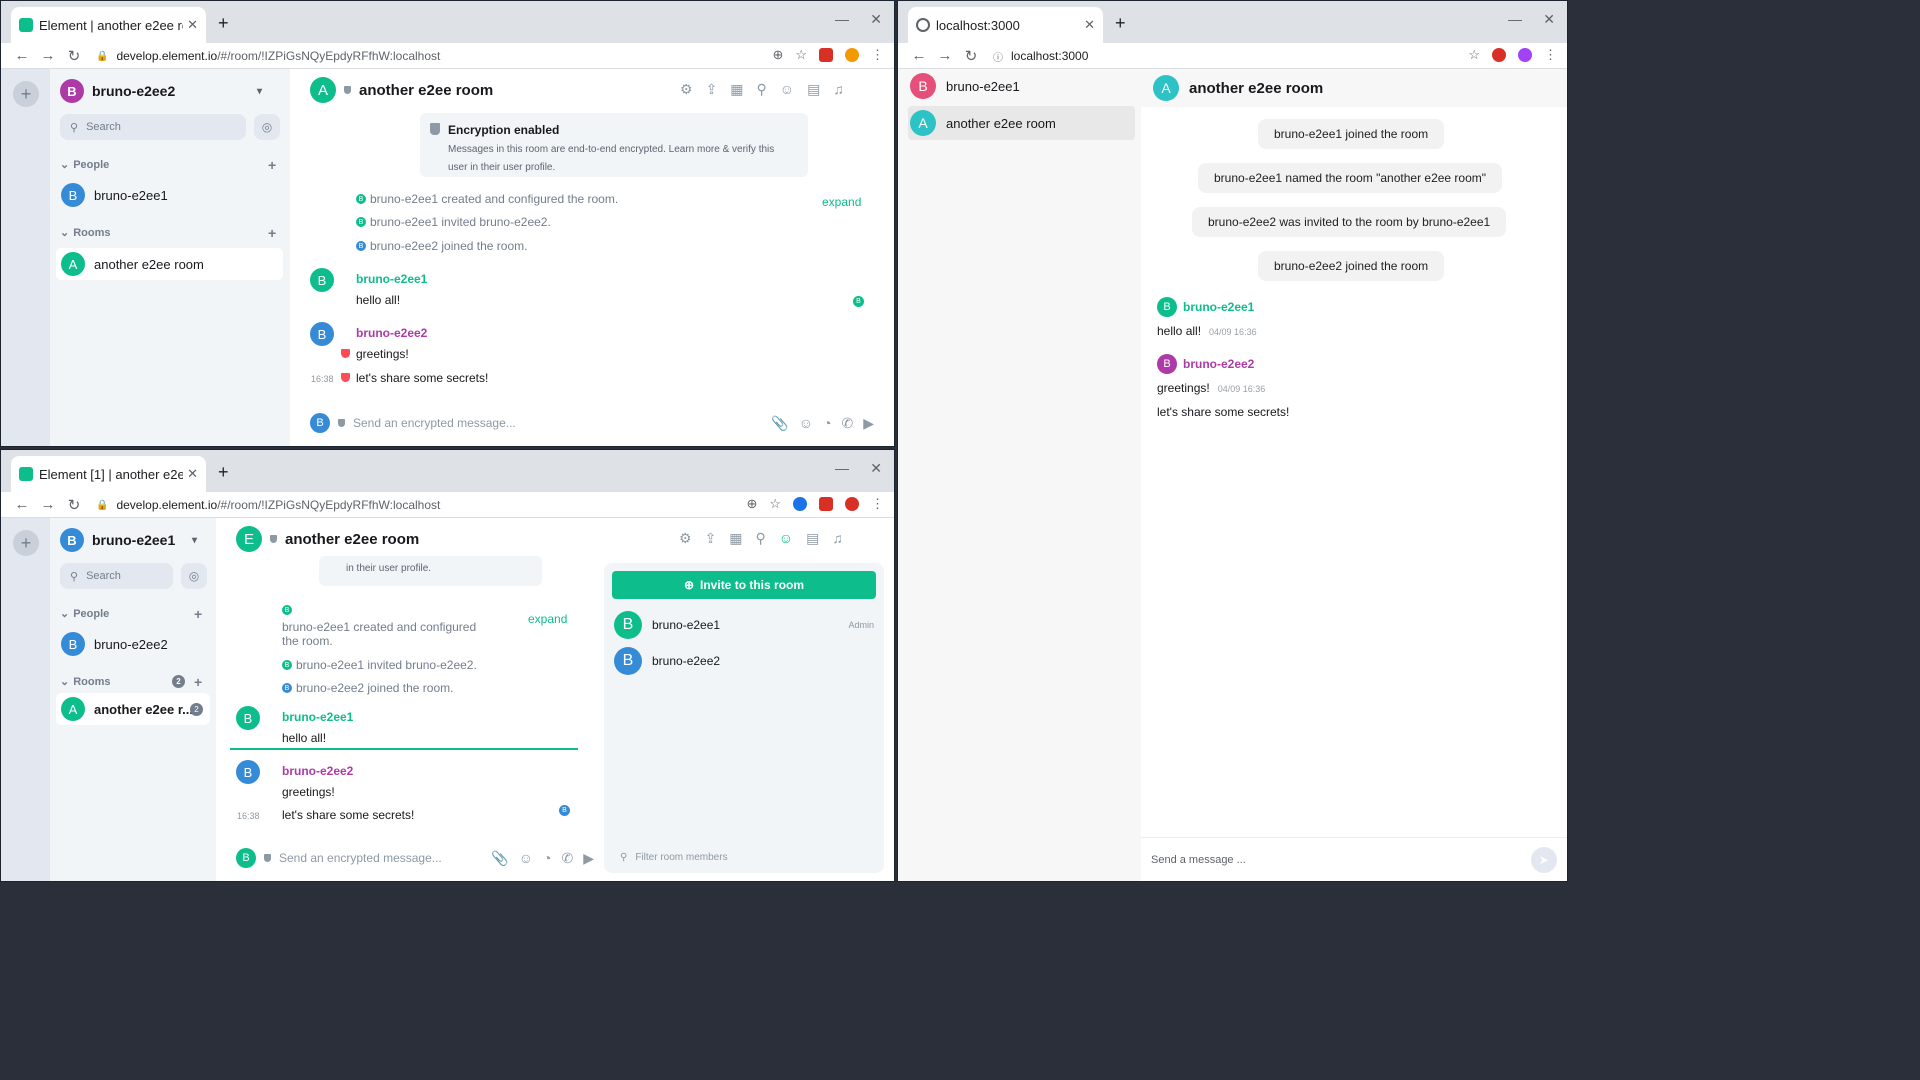  Describe the element at coordinates (170, 233) in the screenshot. I see `rooms-section-header: ⌄ Rooms +` at that location.